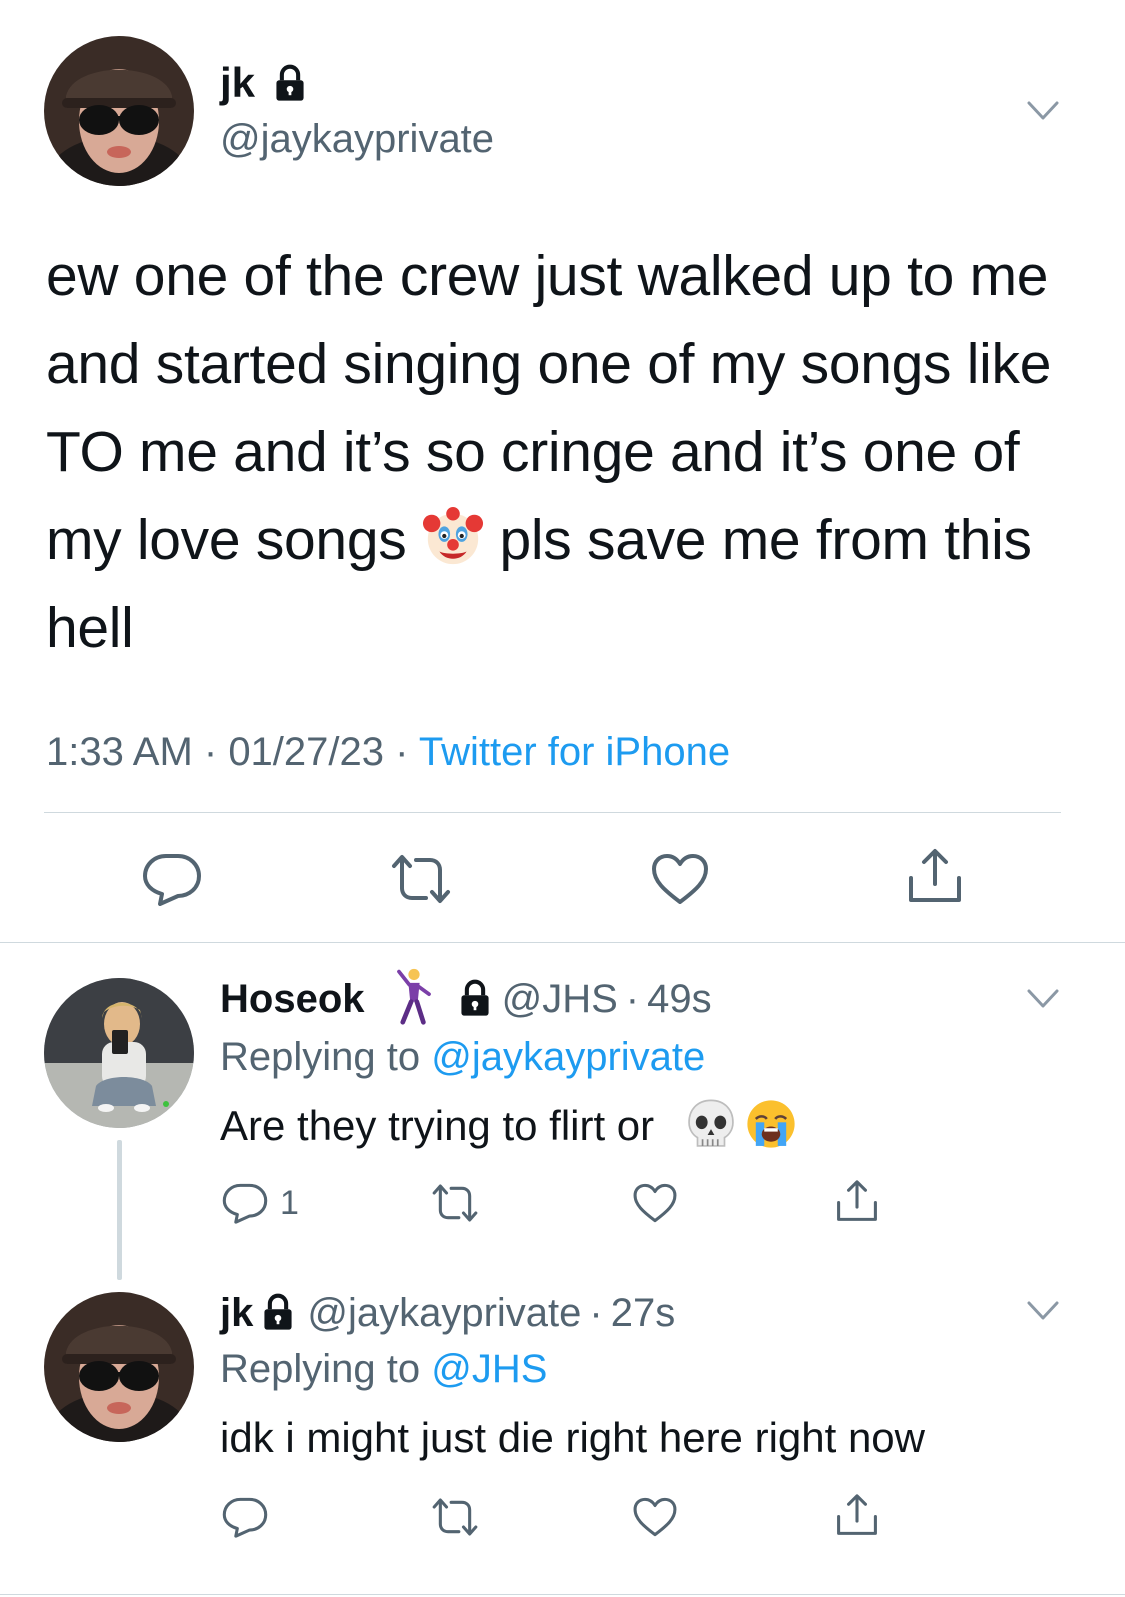  What do you see at coordinates (453, 537) in the screenshot?
I see `clown-face-icon` at bounding box center [453, 537].